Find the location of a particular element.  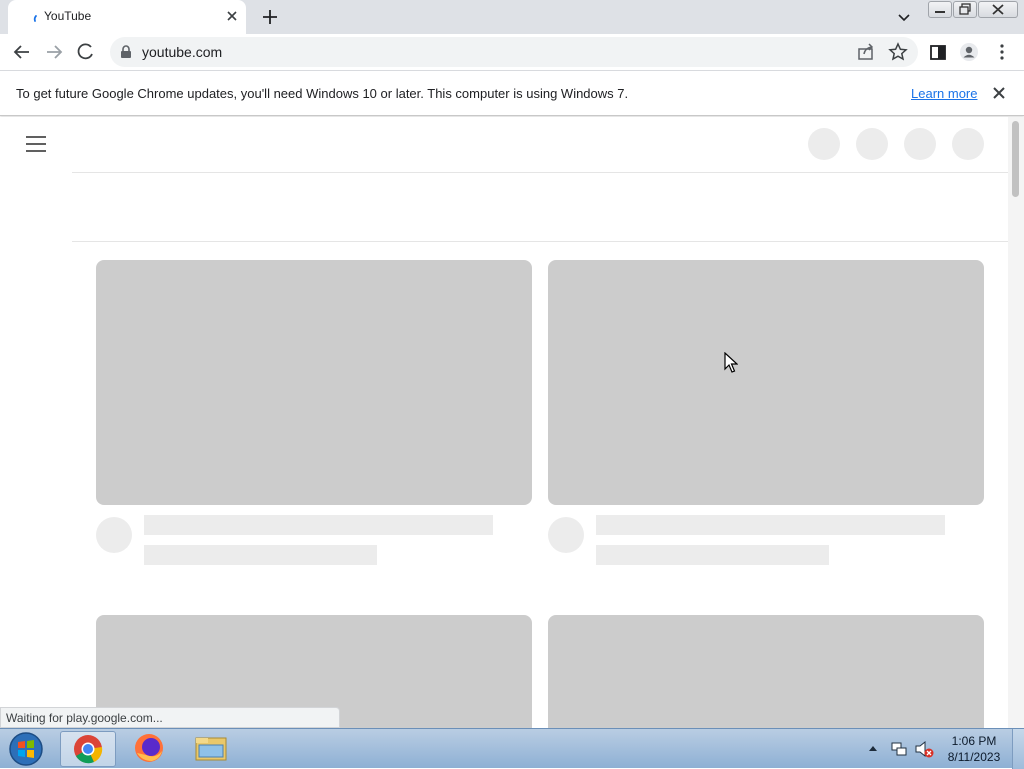

window-restore-button is located at coordinates (965, 9).